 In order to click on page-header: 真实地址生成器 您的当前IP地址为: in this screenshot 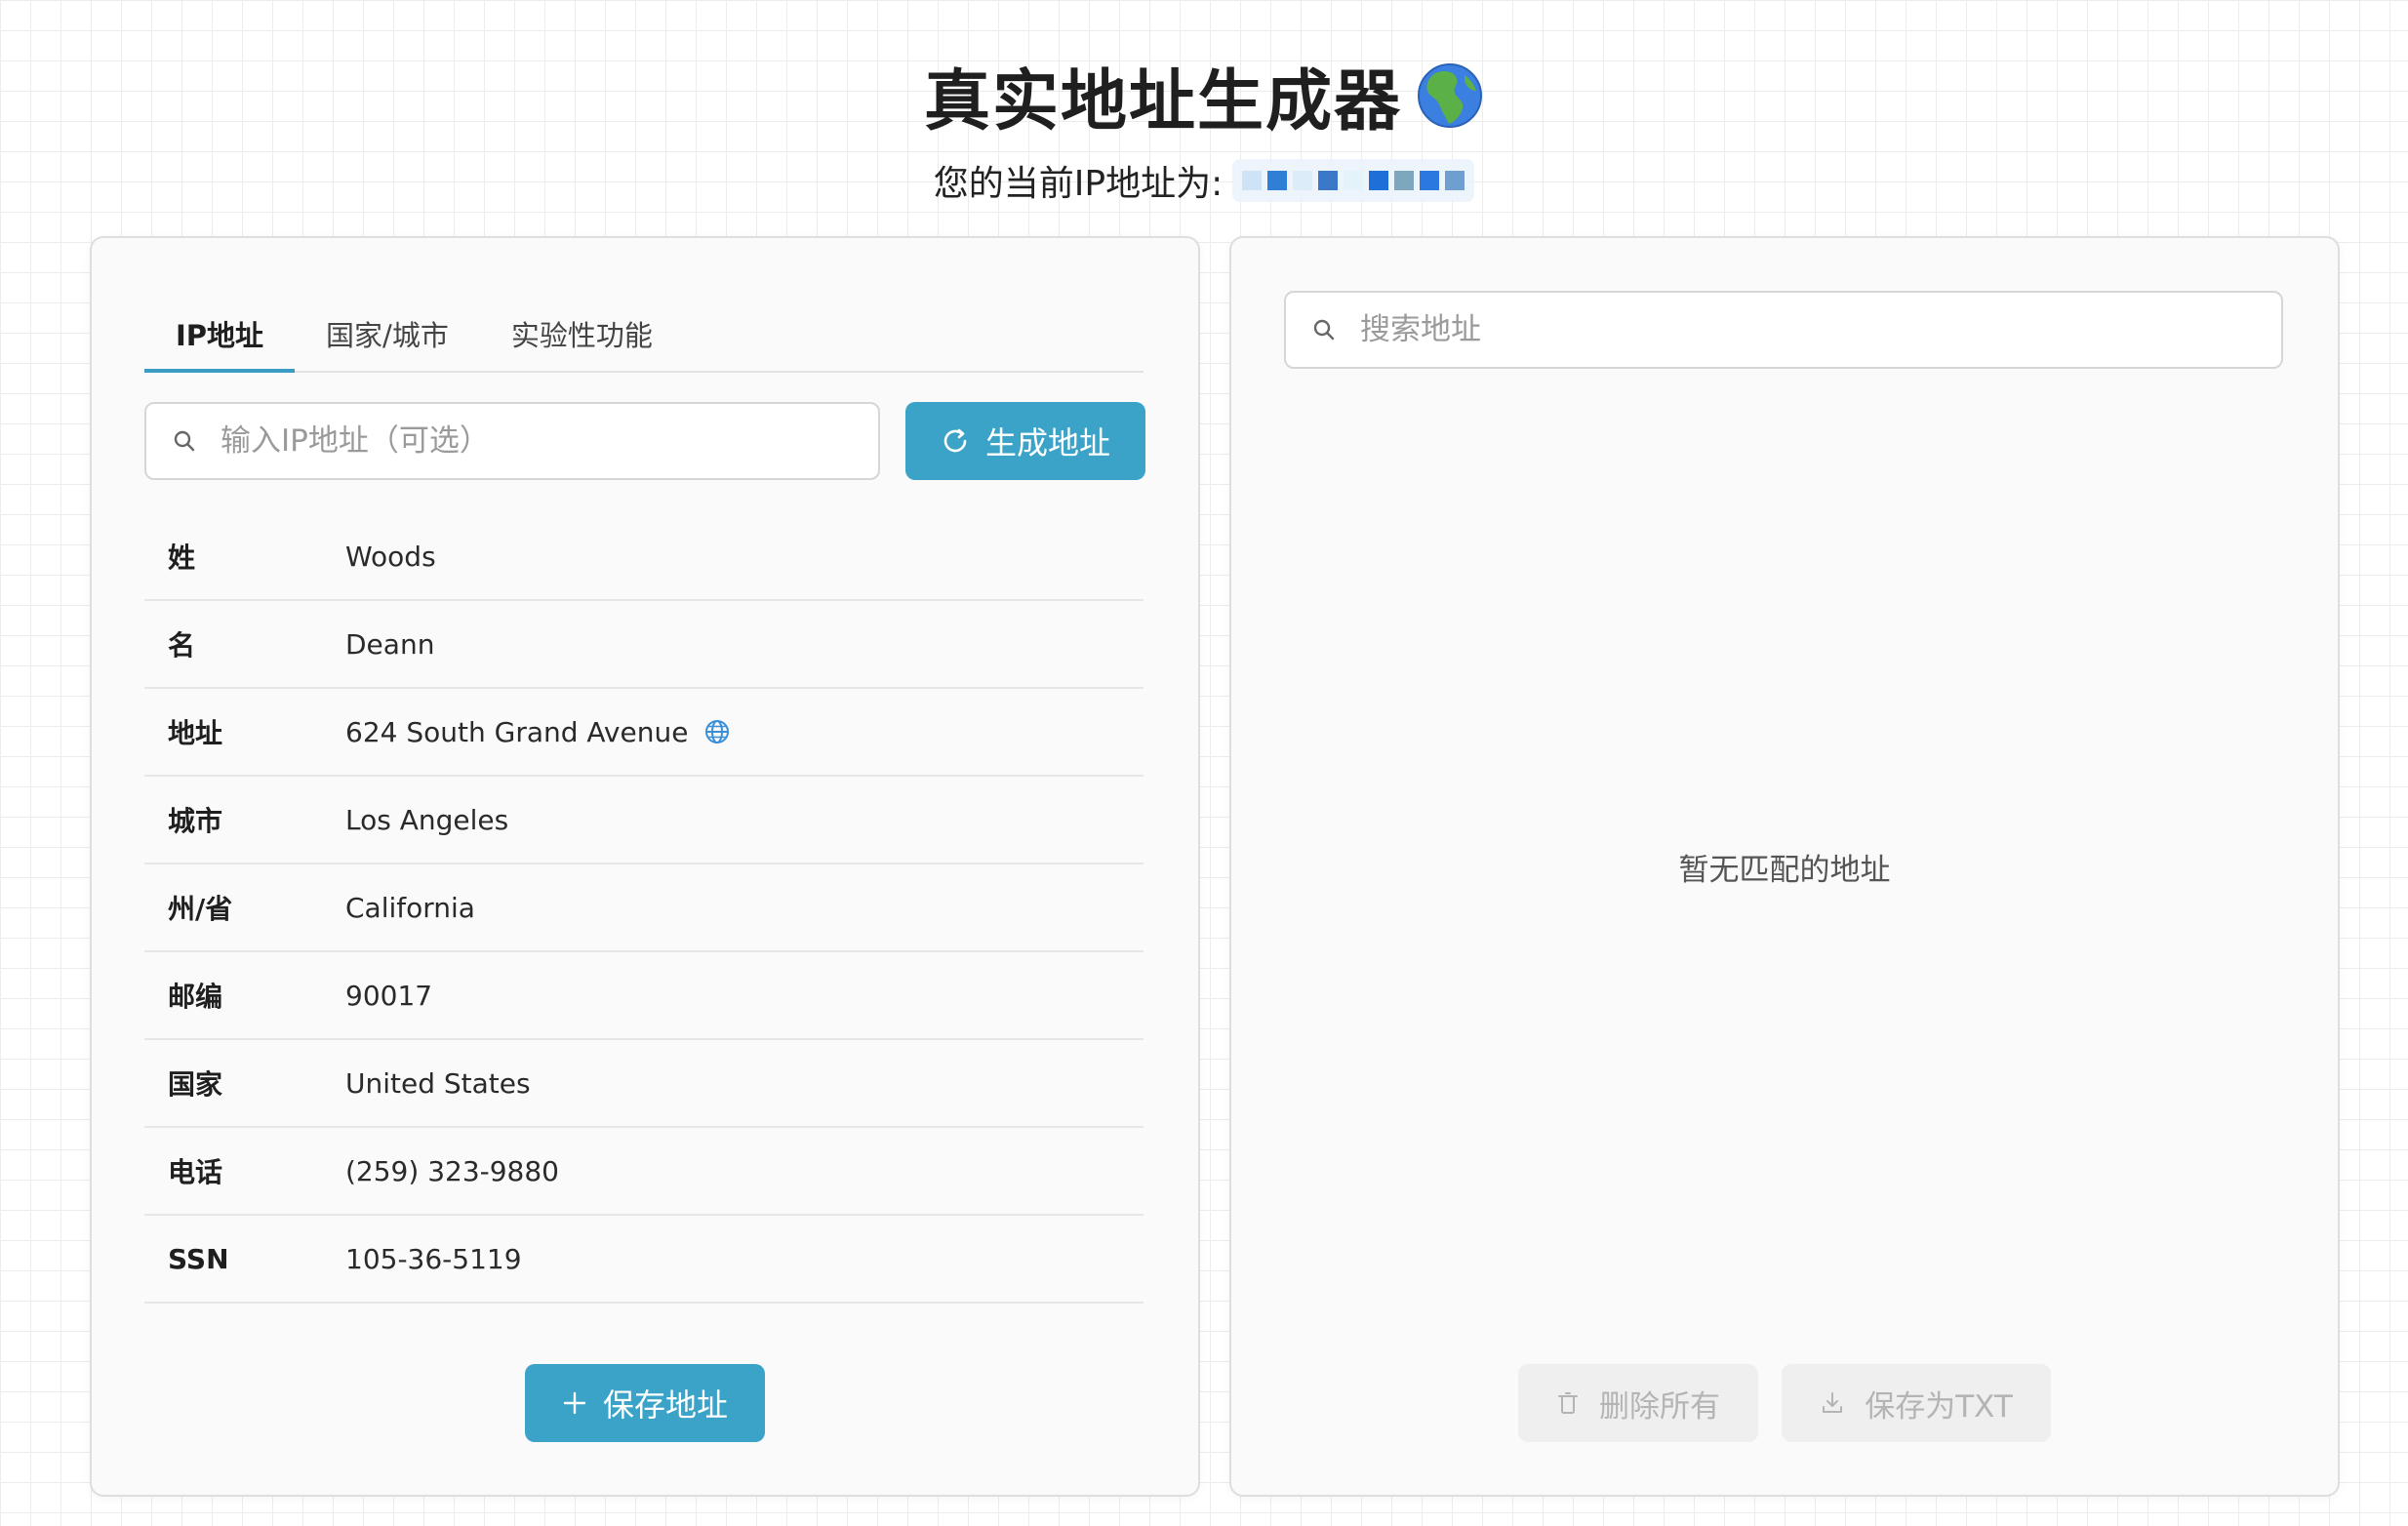, I will do `click(1204, 126)`.